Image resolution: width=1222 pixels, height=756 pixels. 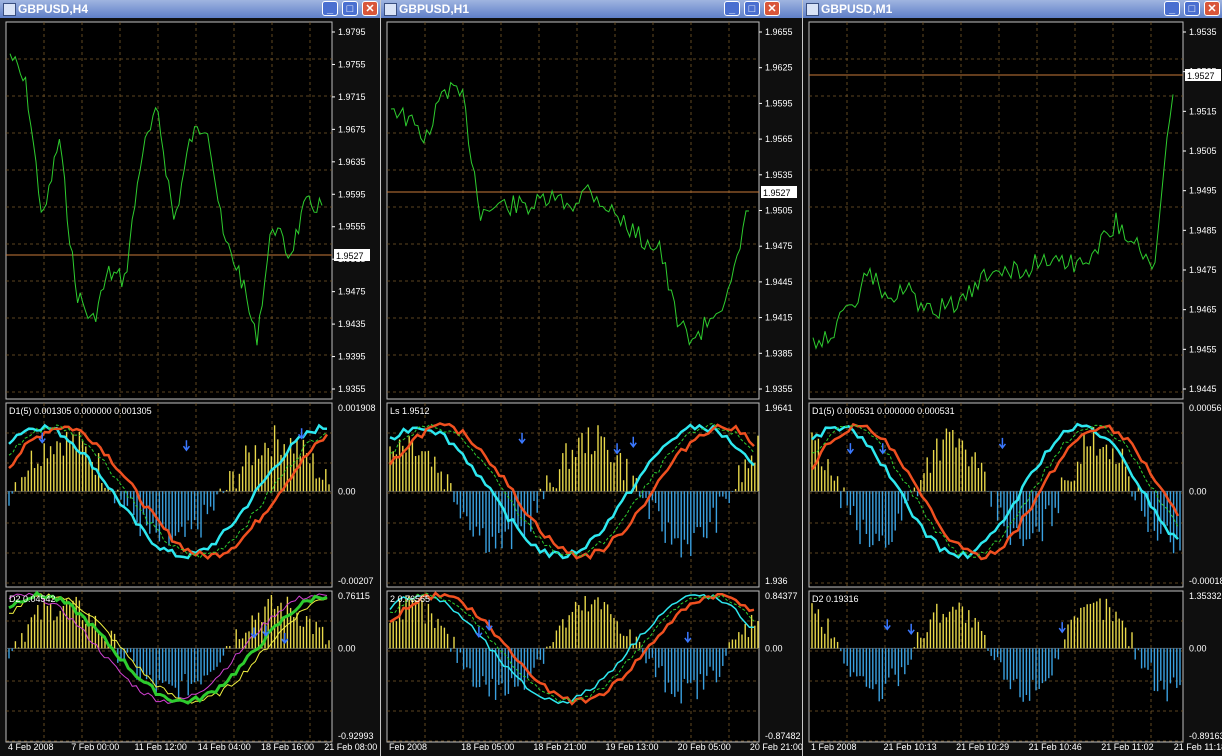 What do you see at coordinates (781, 596) in the screenshot?
I see `indicator-axis-label: 0.84377` at bounding box center [781, 596].